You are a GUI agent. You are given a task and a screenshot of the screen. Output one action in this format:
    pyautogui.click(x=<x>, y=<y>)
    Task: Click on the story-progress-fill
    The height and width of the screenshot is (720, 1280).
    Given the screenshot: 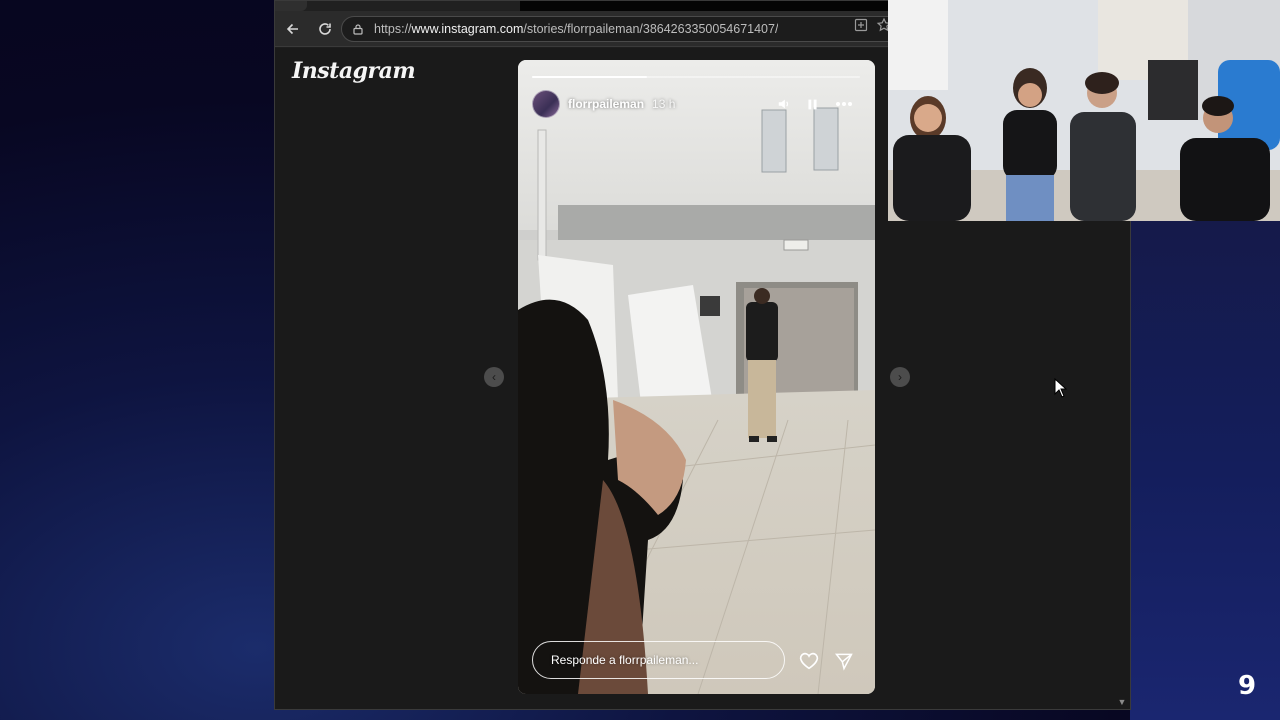 What is the action you would take?
    pyautogui.click(x=589, y=77)
    